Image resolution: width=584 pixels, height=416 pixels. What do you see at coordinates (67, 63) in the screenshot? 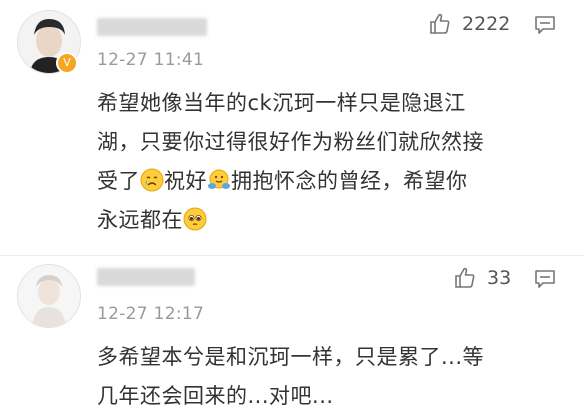
I see `verified-badge-icon: V` at bounding box center [67, 63].